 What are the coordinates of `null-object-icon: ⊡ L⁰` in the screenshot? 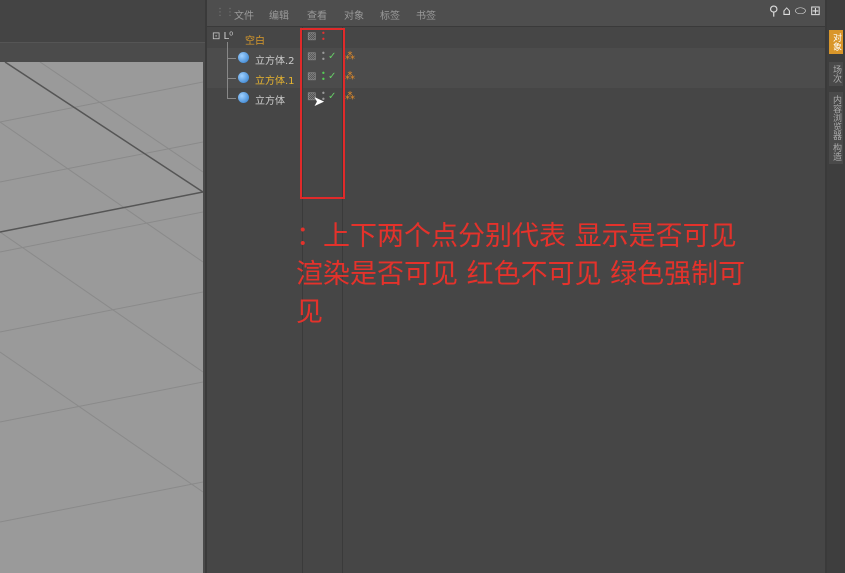 It's located at (223, 36).